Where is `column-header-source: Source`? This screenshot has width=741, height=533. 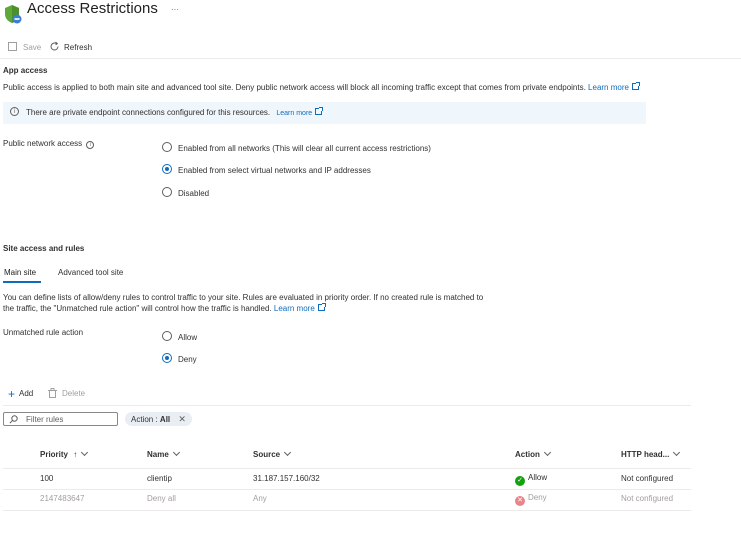 column-header-source: Source is located at coordinates (272, 453).